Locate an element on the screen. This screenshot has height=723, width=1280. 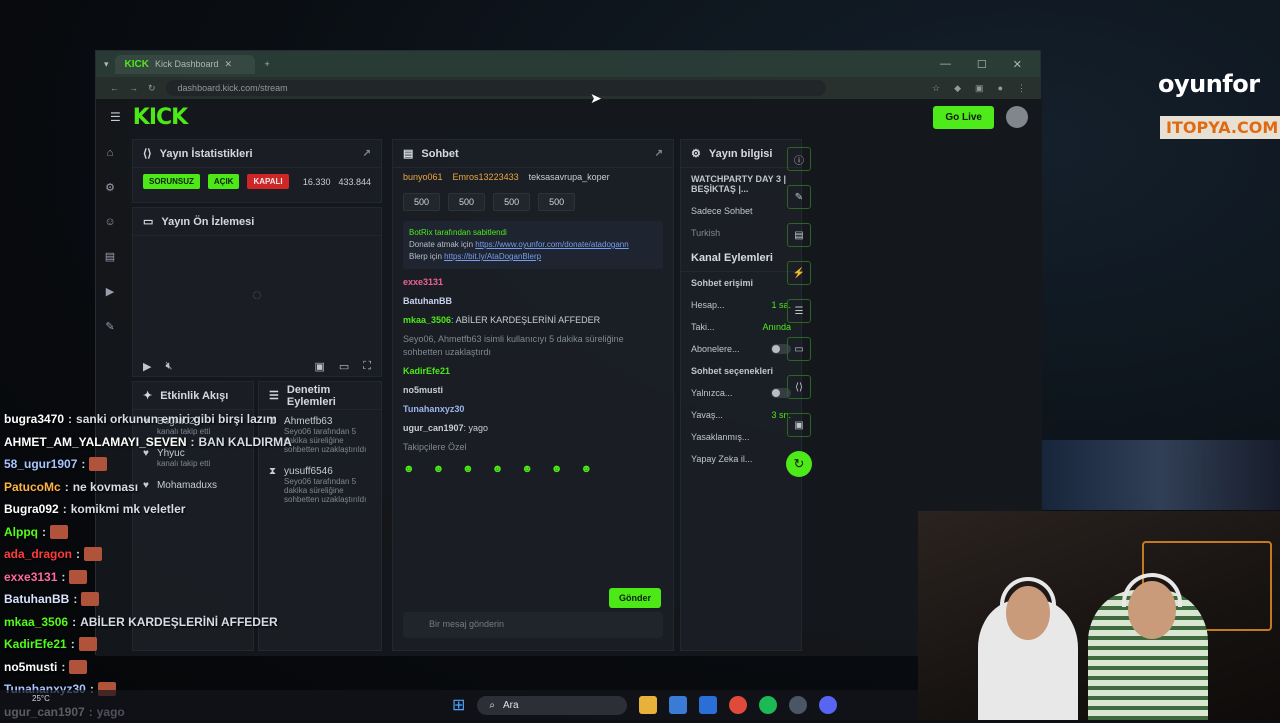
preview-video: ◌ is located at coordinates (257, 296).